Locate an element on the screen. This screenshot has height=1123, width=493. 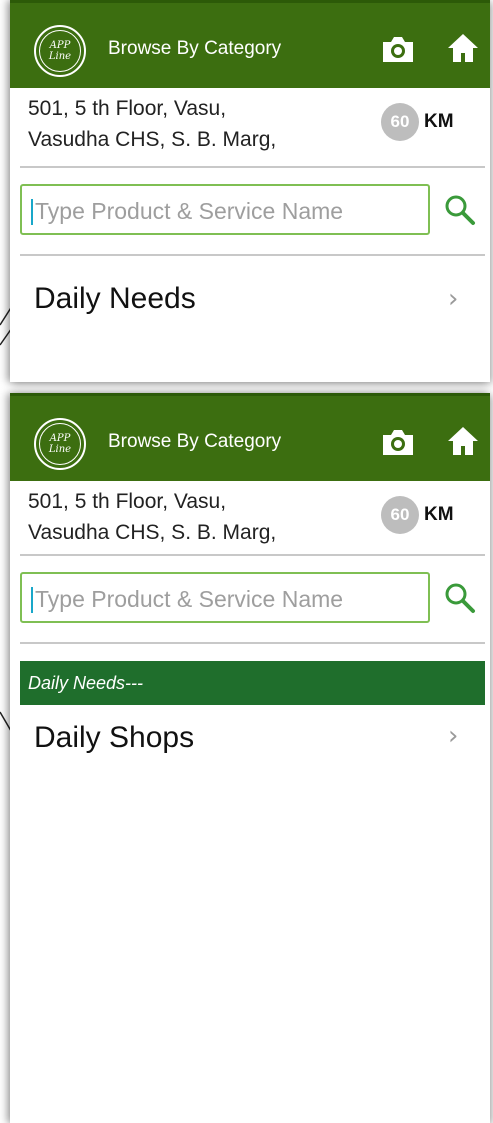
category-label: Daily Needs is located at coordinates (115, 298).